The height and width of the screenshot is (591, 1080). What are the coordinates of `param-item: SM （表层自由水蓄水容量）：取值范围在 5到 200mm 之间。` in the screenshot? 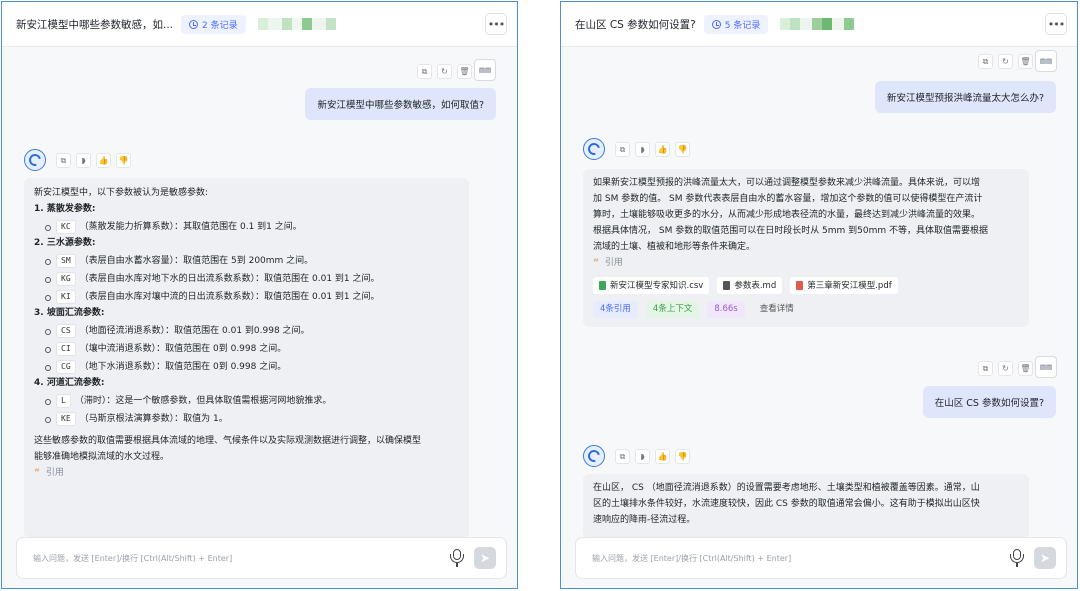 It's located at (246, 261).